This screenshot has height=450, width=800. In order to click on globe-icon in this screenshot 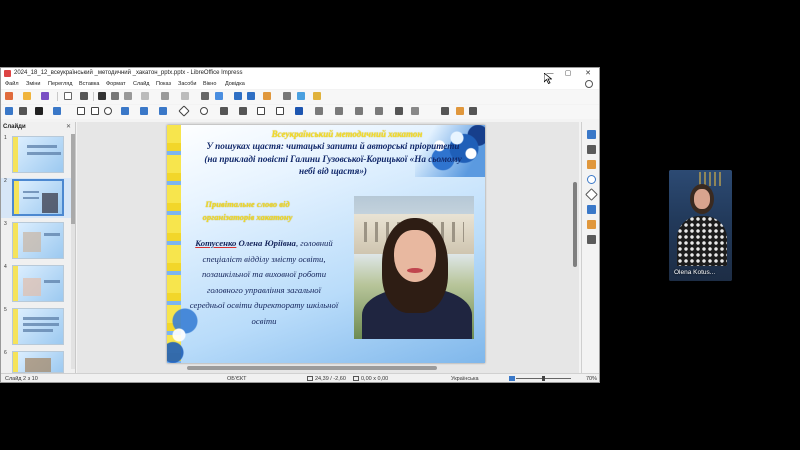, I will do `click(589, 84)`.